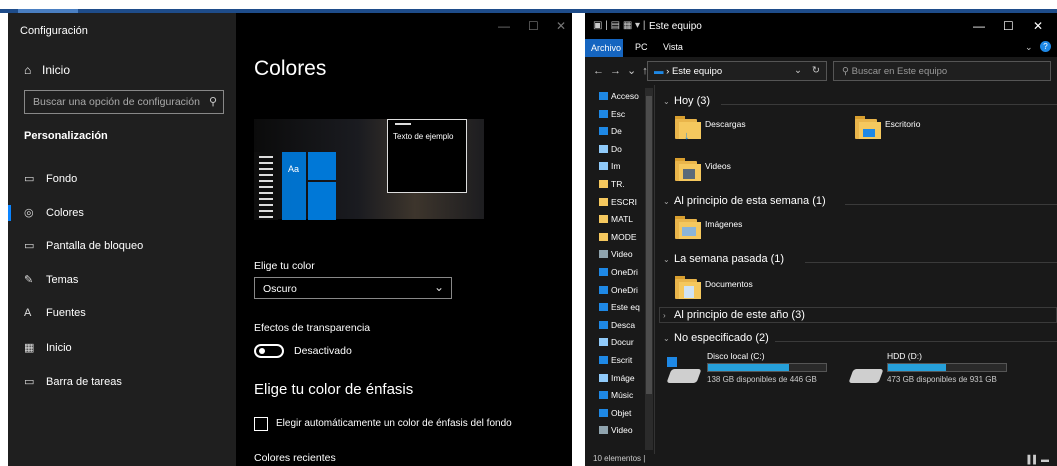 This screenshot has width=1057, height=466. I want to click on nav-item-temas: ✎ Temas, so click(122, 279).